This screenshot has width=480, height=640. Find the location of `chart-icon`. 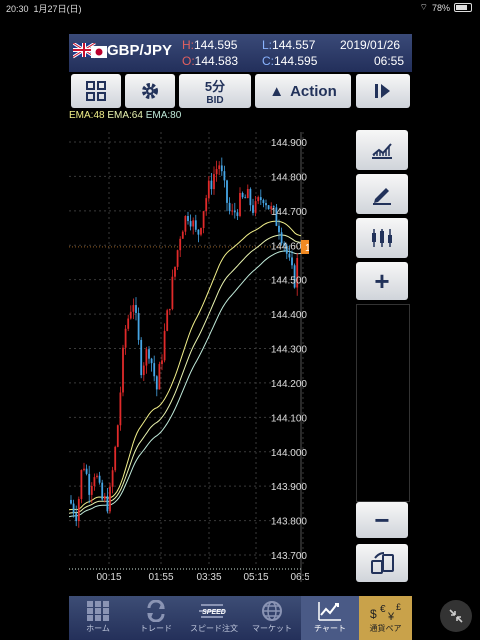

chart-icon is located at coordinates (329, 611).